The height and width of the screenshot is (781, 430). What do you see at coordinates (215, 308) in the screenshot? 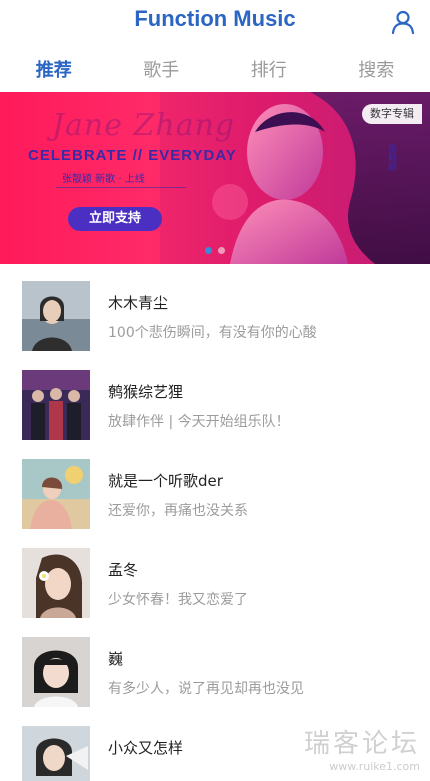
I see `playlist-item: 木木青尘 100个悲伤瞬间，有没有你的心酸` at bounding box center [215, 308].